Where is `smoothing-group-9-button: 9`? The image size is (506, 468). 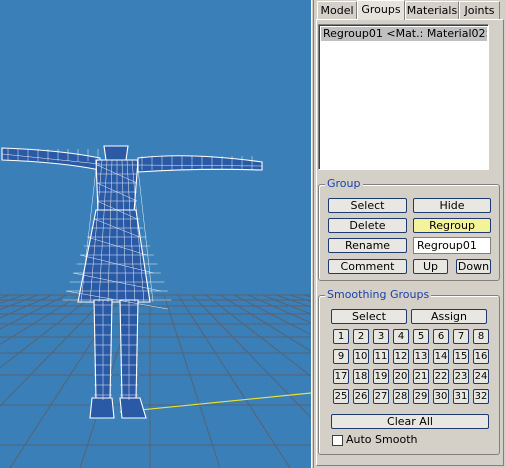 smoothing-group-9-button: 9 is located at coordinates (341, 356).